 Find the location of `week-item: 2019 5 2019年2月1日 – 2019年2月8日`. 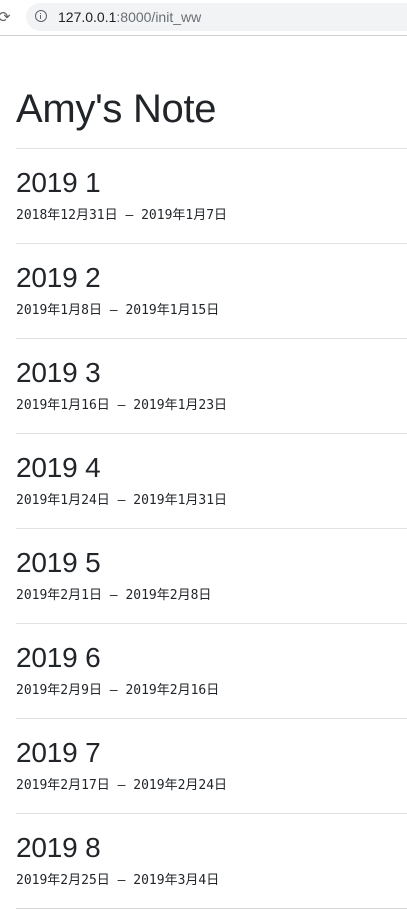

week-item: 2019 5 2019年2月1日 – 2019年2月8日 is located at coordinates (211, 576).